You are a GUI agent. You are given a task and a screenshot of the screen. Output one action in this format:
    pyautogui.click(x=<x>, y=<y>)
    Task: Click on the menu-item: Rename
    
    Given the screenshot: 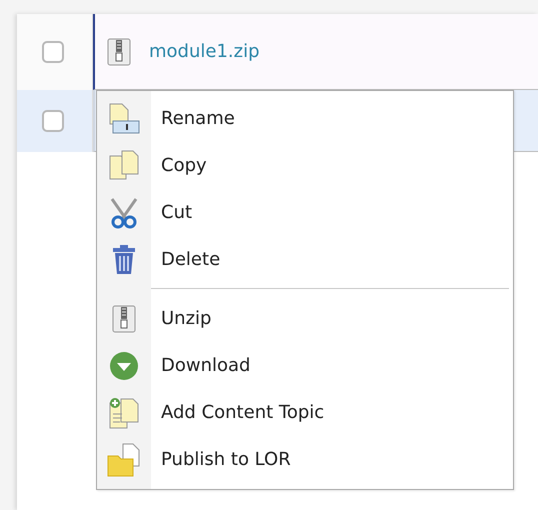 What is the action you would take?
    pyautogui.click(x=305, y=118)
    